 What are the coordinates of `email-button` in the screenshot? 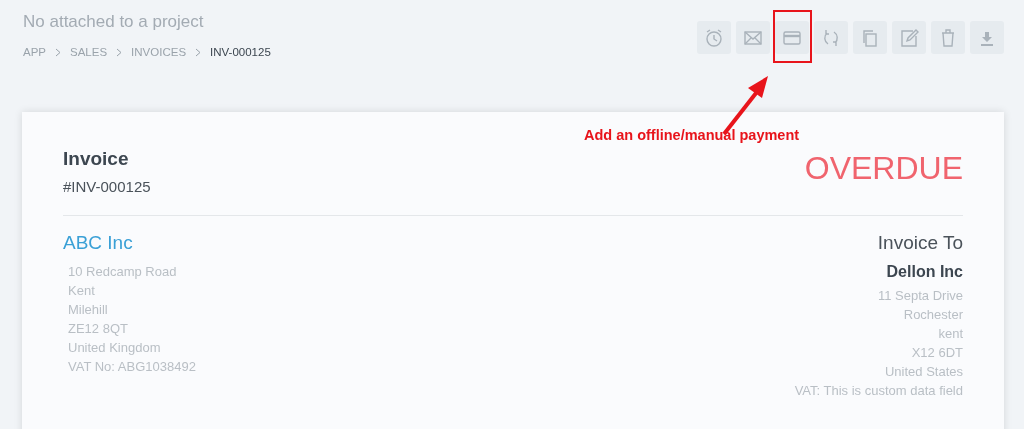 It's located at (753, 37).